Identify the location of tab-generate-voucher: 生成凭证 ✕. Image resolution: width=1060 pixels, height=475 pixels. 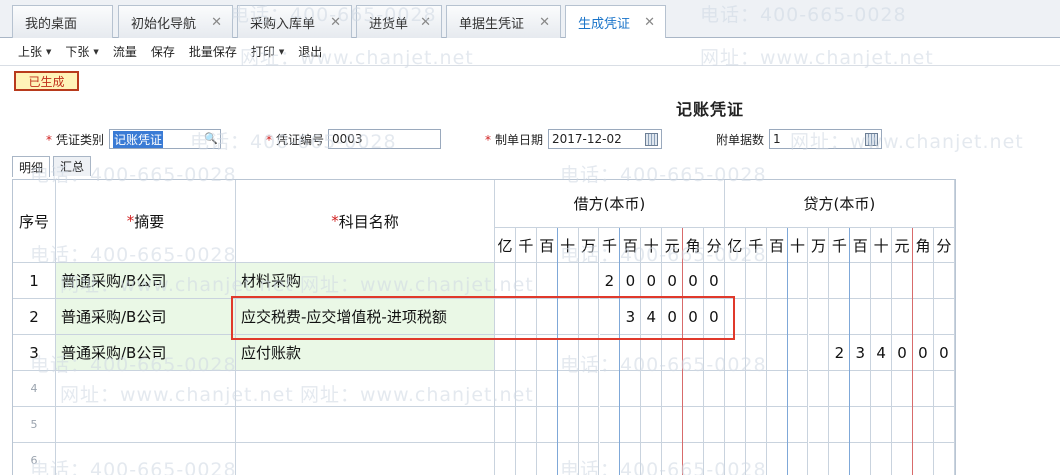
(615, 22).